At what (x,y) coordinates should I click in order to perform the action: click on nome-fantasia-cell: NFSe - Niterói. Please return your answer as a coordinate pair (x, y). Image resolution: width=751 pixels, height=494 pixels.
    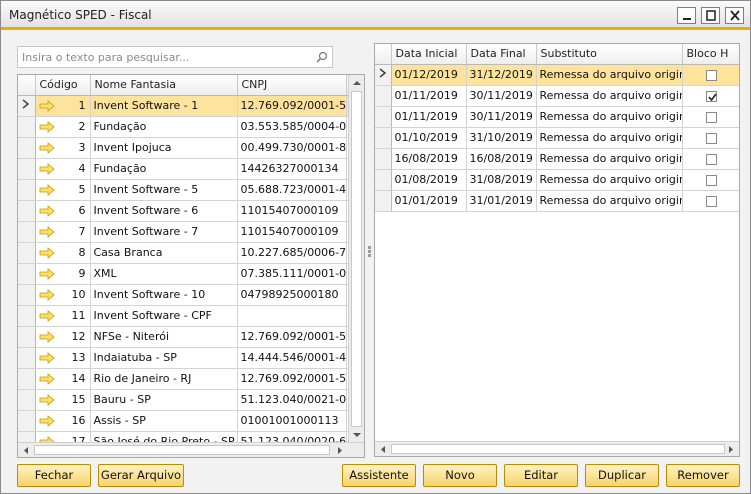
    Looking at the image, I should click on (164, 337).